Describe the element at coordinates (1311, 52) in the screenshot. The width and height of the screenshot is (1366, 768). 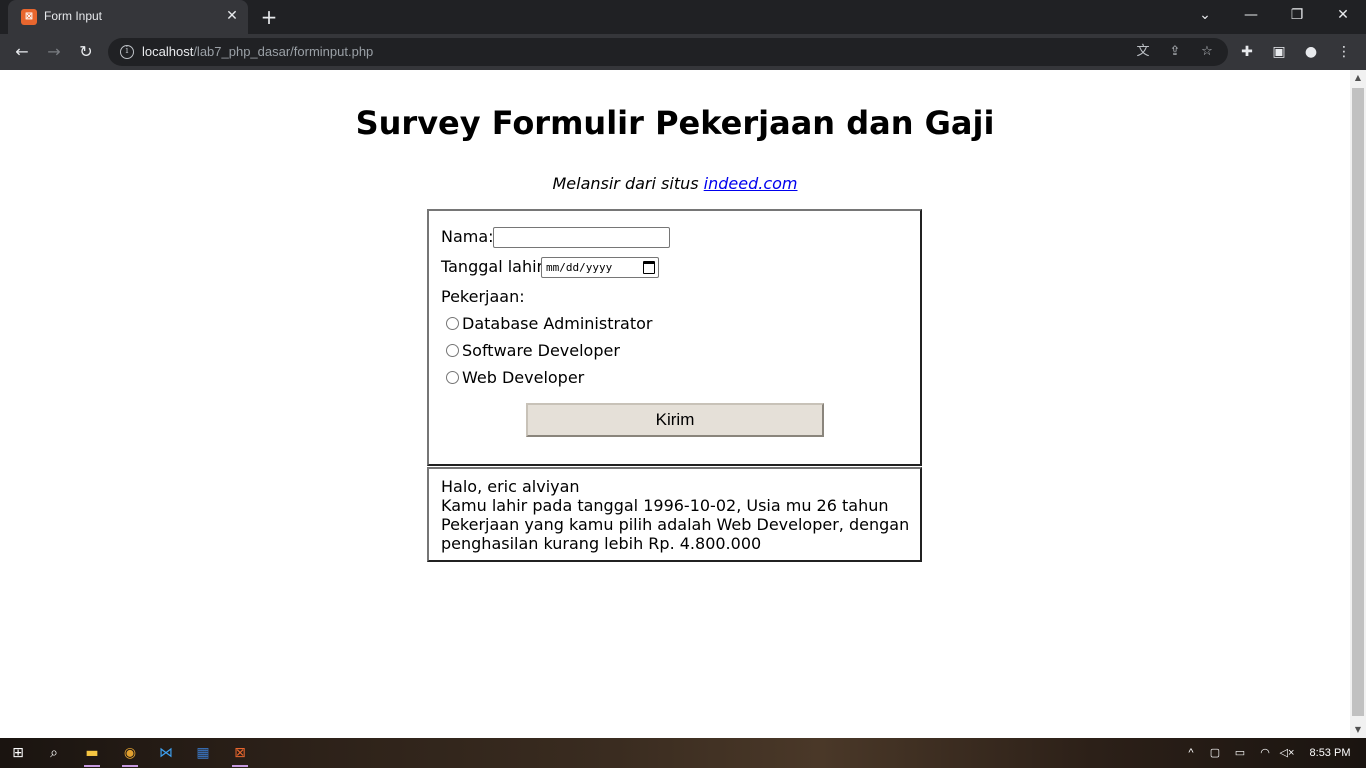
I see `profile-icon: ●` at that location.